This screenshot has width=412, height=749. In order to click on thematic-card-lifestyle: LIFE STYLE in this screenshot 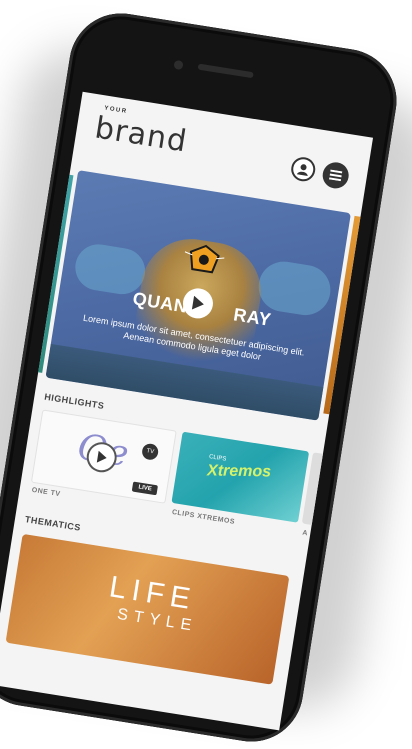, I will do `click(147, 609)`.